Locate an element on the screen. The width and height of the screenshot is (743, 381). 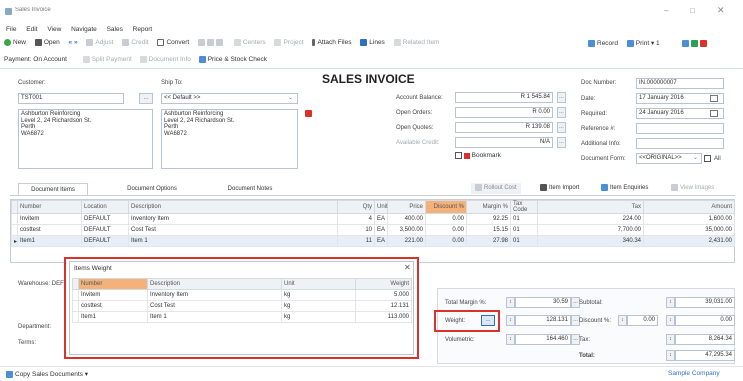
price-stock-button: Price & Stock Check is located at coordinates (232, 59).